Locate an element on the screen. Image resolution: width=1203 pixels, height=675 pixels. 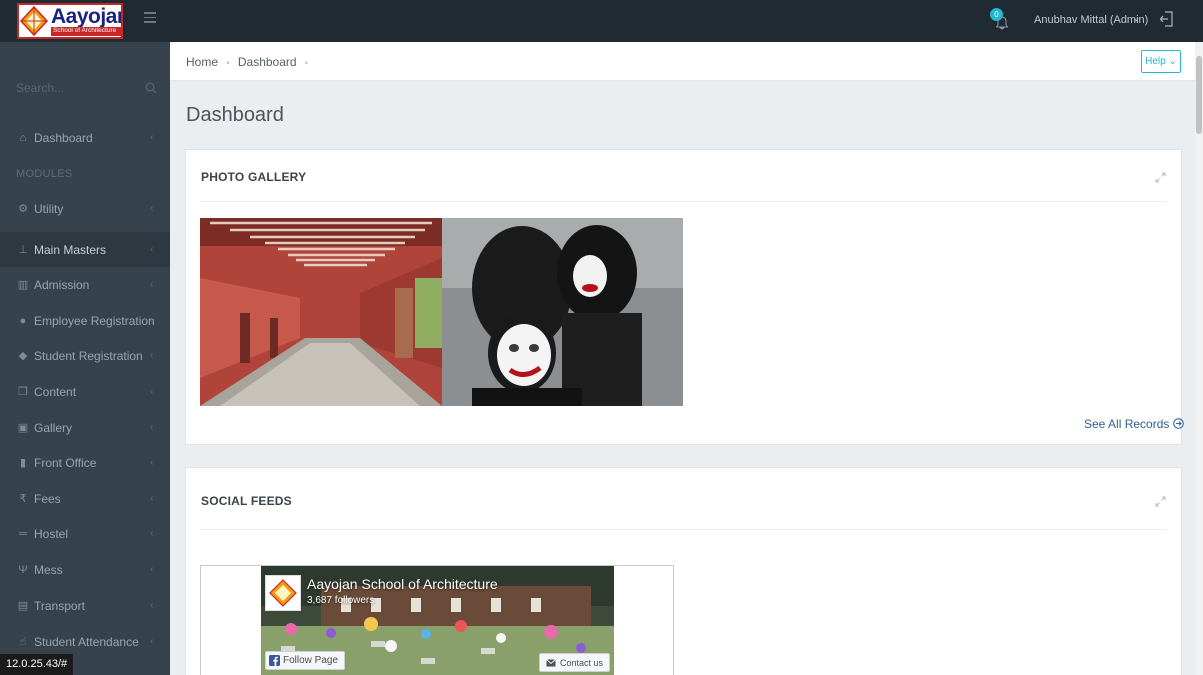
page-scrollbar is located at coordinates (1199, 358).